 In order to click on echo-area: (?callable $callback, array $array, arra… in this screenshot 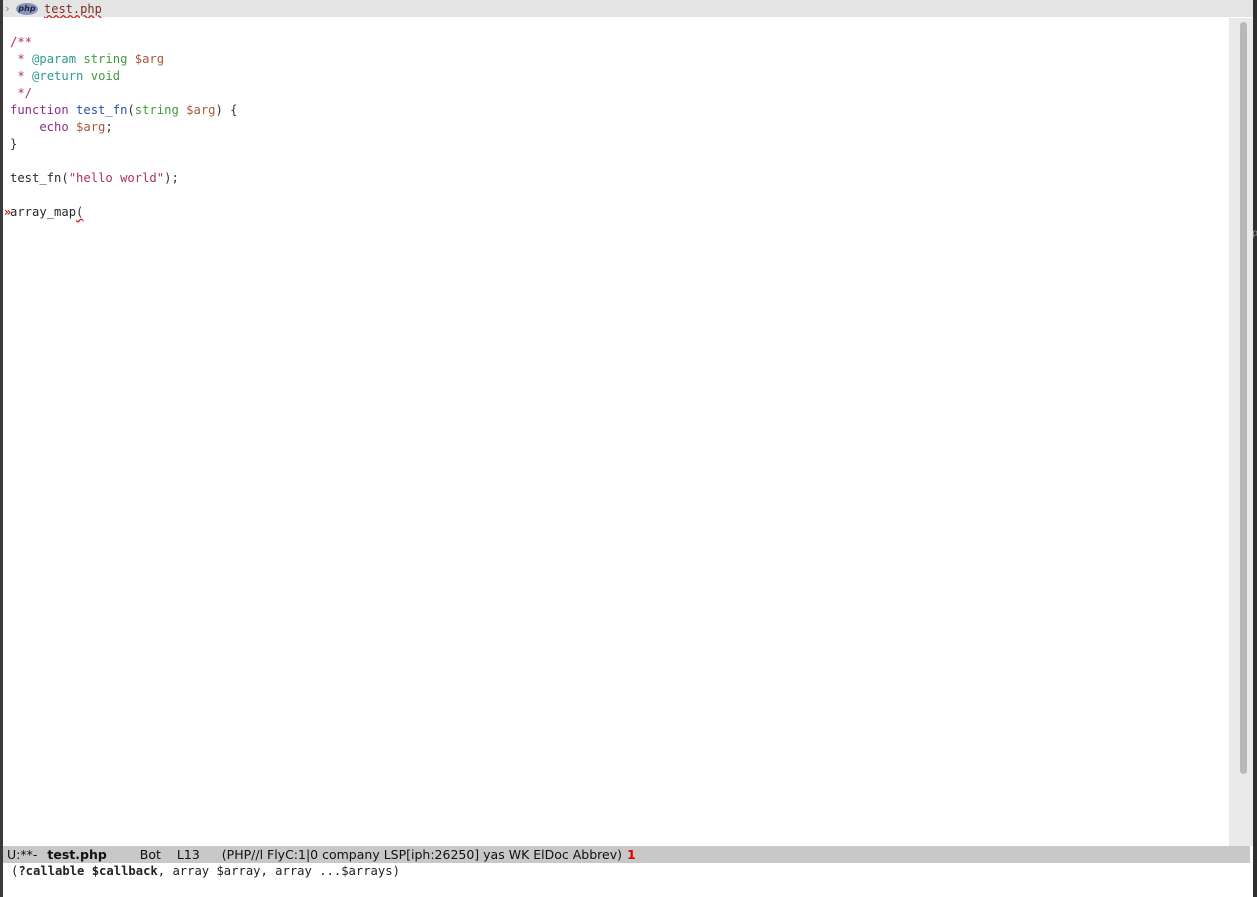, I will do `click(628, 880)`.